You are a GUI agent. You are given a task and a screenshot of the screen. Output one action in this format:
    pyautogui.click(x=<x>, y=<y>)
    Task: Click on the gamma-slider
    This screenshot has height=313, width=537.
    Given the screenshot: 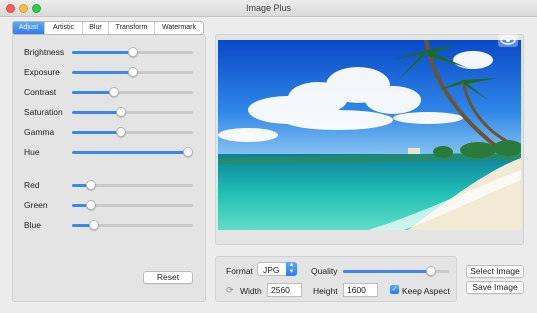 What is the action you would take?
    pyautogui.click(x=132, y=132)
    